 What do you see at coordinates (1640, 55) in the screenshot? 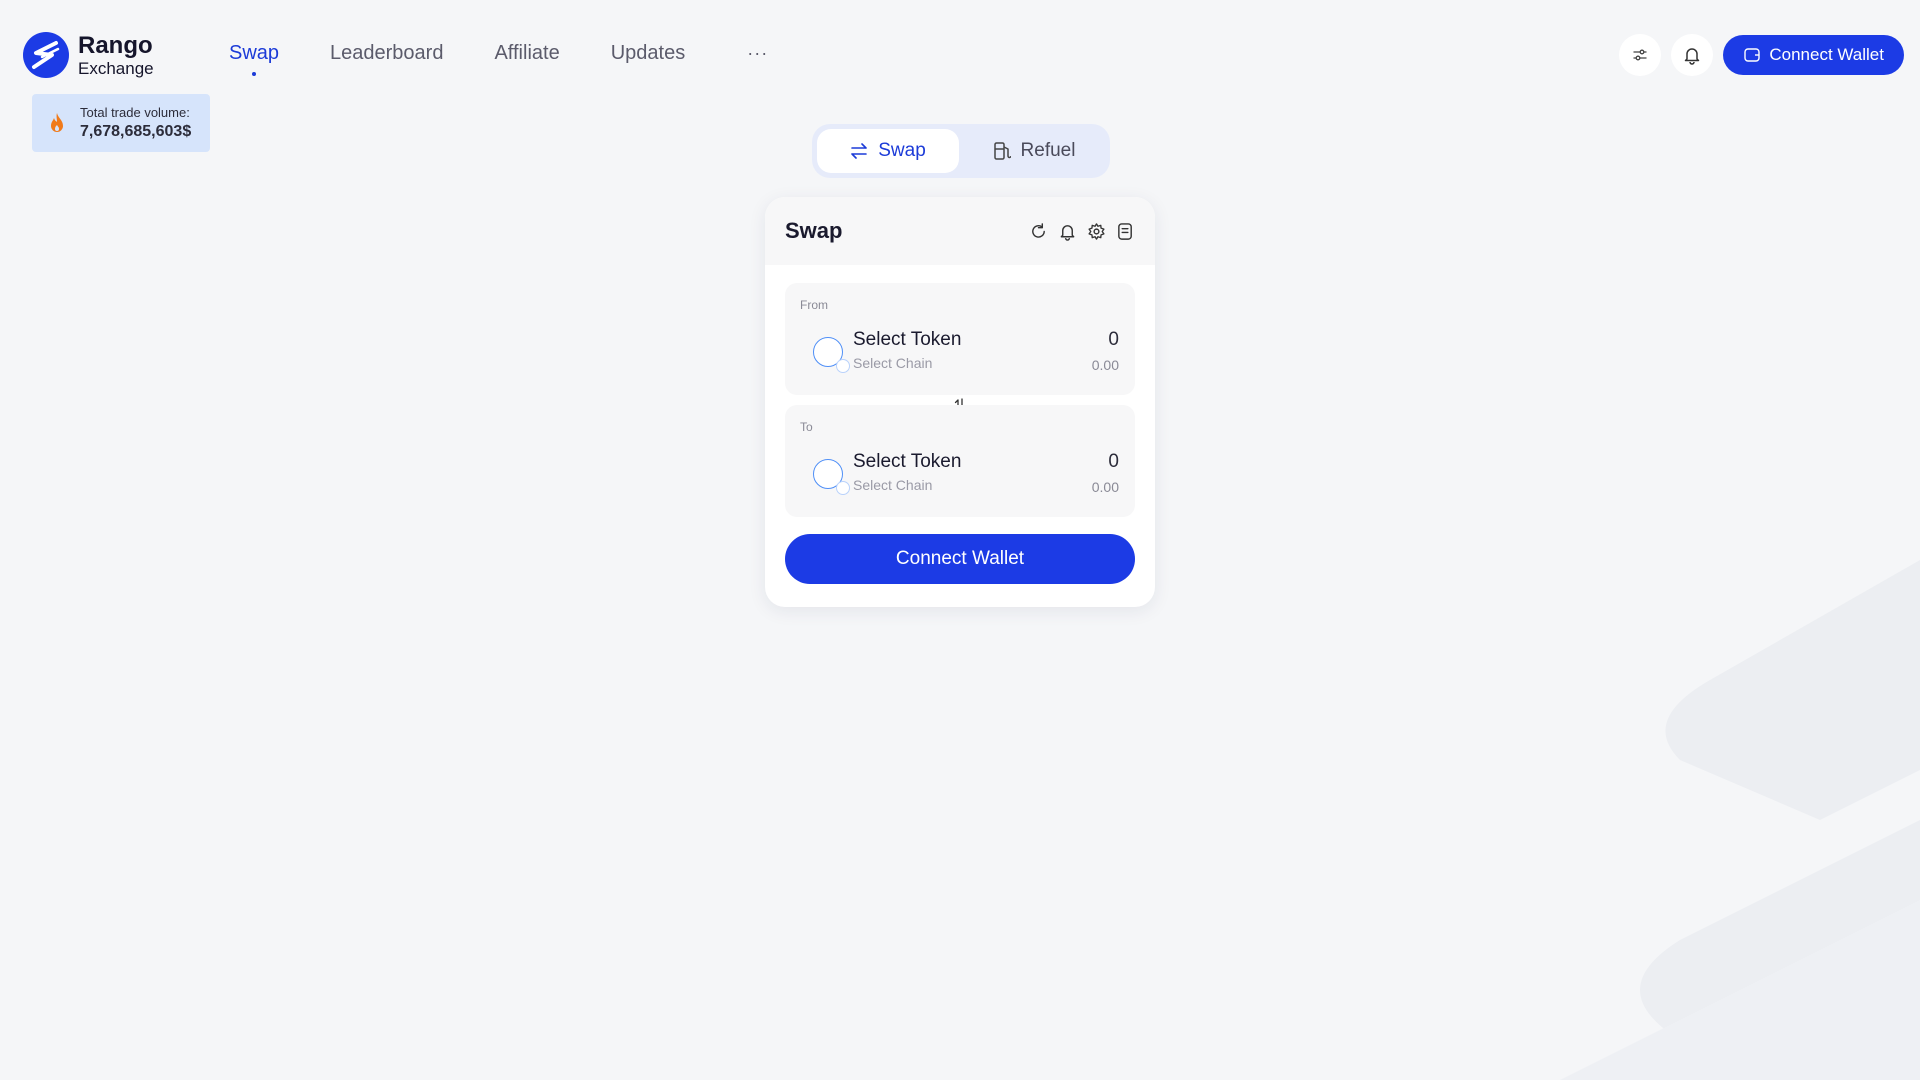
I see `sliders-icon` at bounding box center [1640, 55].